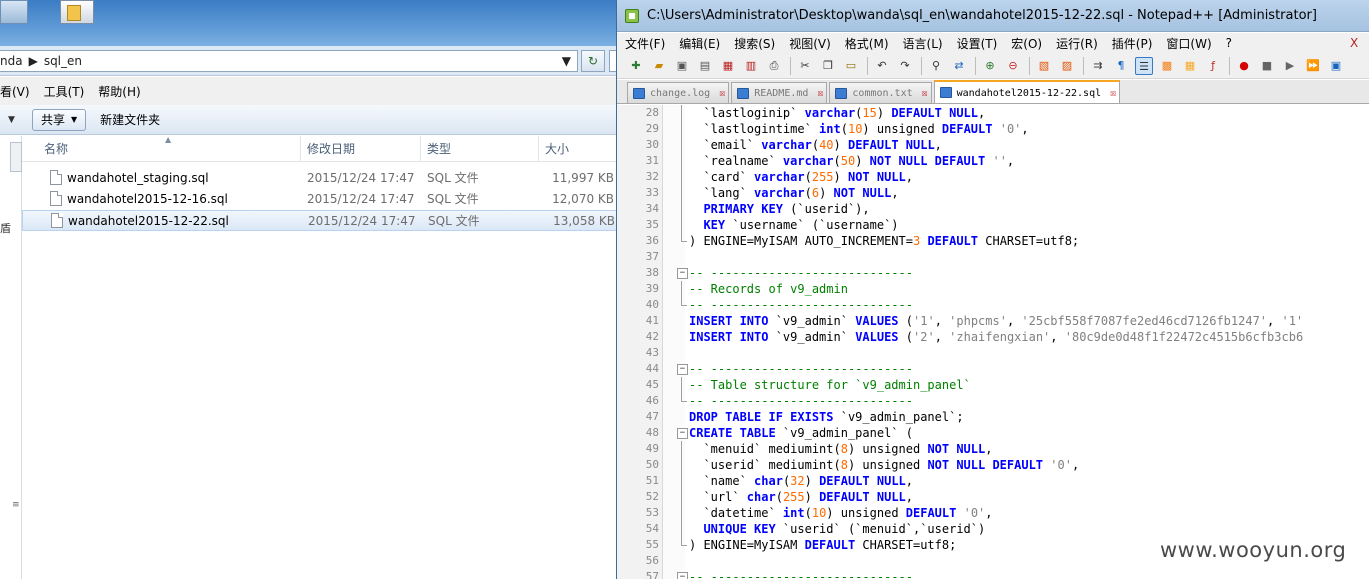 Image resolution: width=1369 pixels, height=579 pixels. What do you see at coordinates (1121, 66) in the screenshot?
I see `show-all-chars-icon: ¶` at bounding box center [1121, 66].